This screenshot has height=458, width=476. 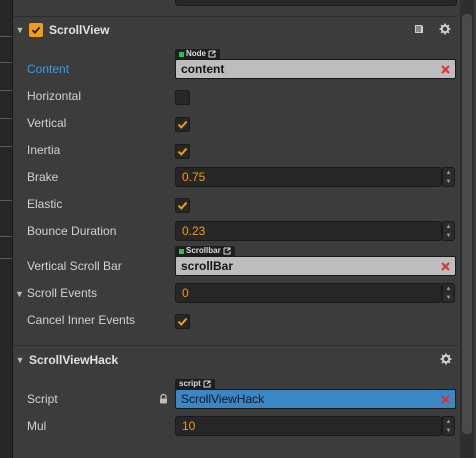 I want to click on horizontal-checkbox, so click(x=182, y=97).